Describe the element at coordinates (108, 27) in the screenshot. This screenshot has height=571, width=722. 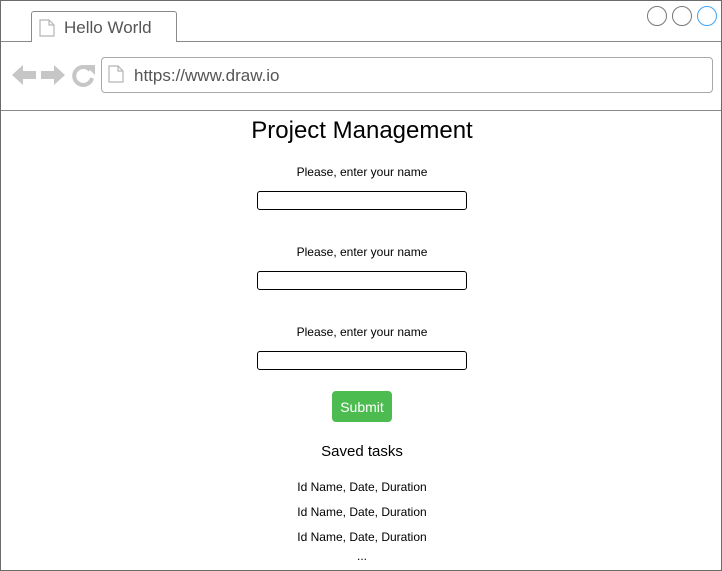
I see `tab-title: Hello World` at that location.